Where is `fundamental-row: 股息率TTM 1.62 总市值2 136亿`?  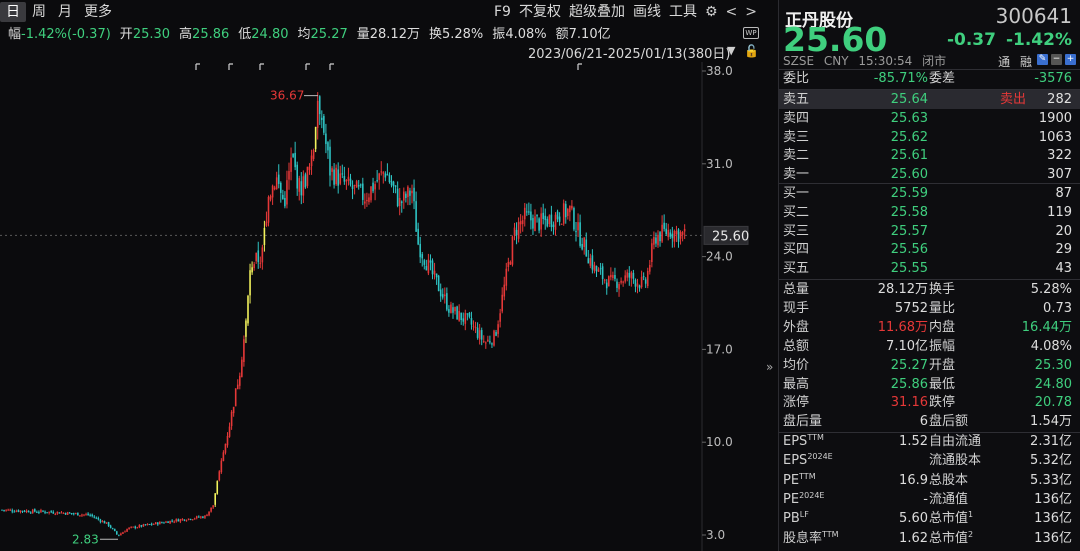
fundamental-row: 股息率TTM 1.62 总市值2 136亿 is located at coordinates (929, 538).